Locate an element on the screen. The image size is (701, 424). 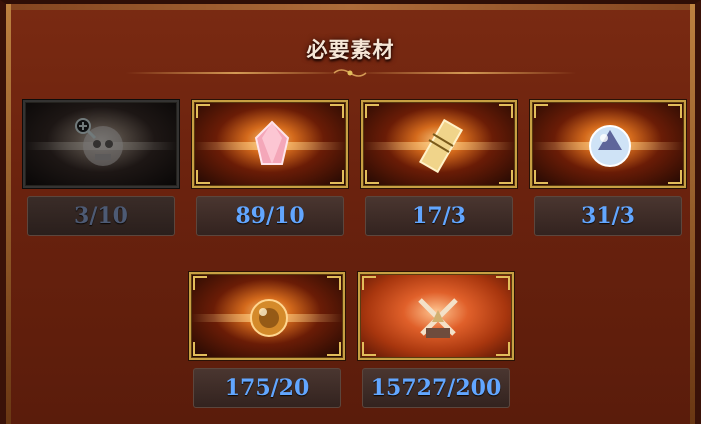
material-item: 31/3 is located at coordinates (608, 170).